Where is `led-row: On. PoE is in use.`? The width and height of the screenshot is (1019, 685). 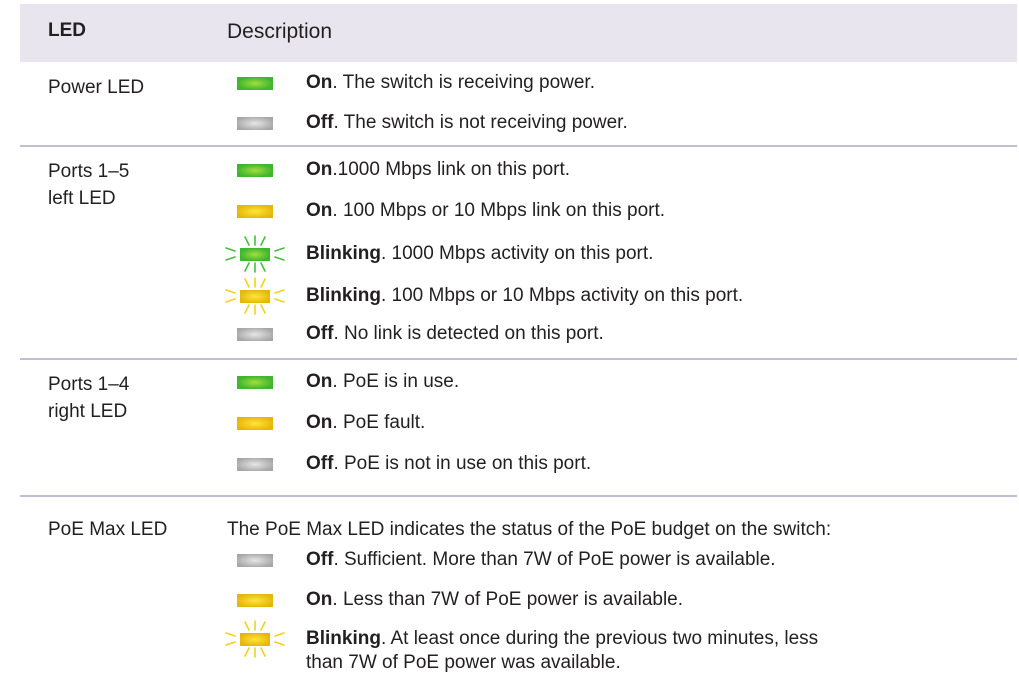 led-row: On. PoE is in use. is located at coordinates (620, 382).